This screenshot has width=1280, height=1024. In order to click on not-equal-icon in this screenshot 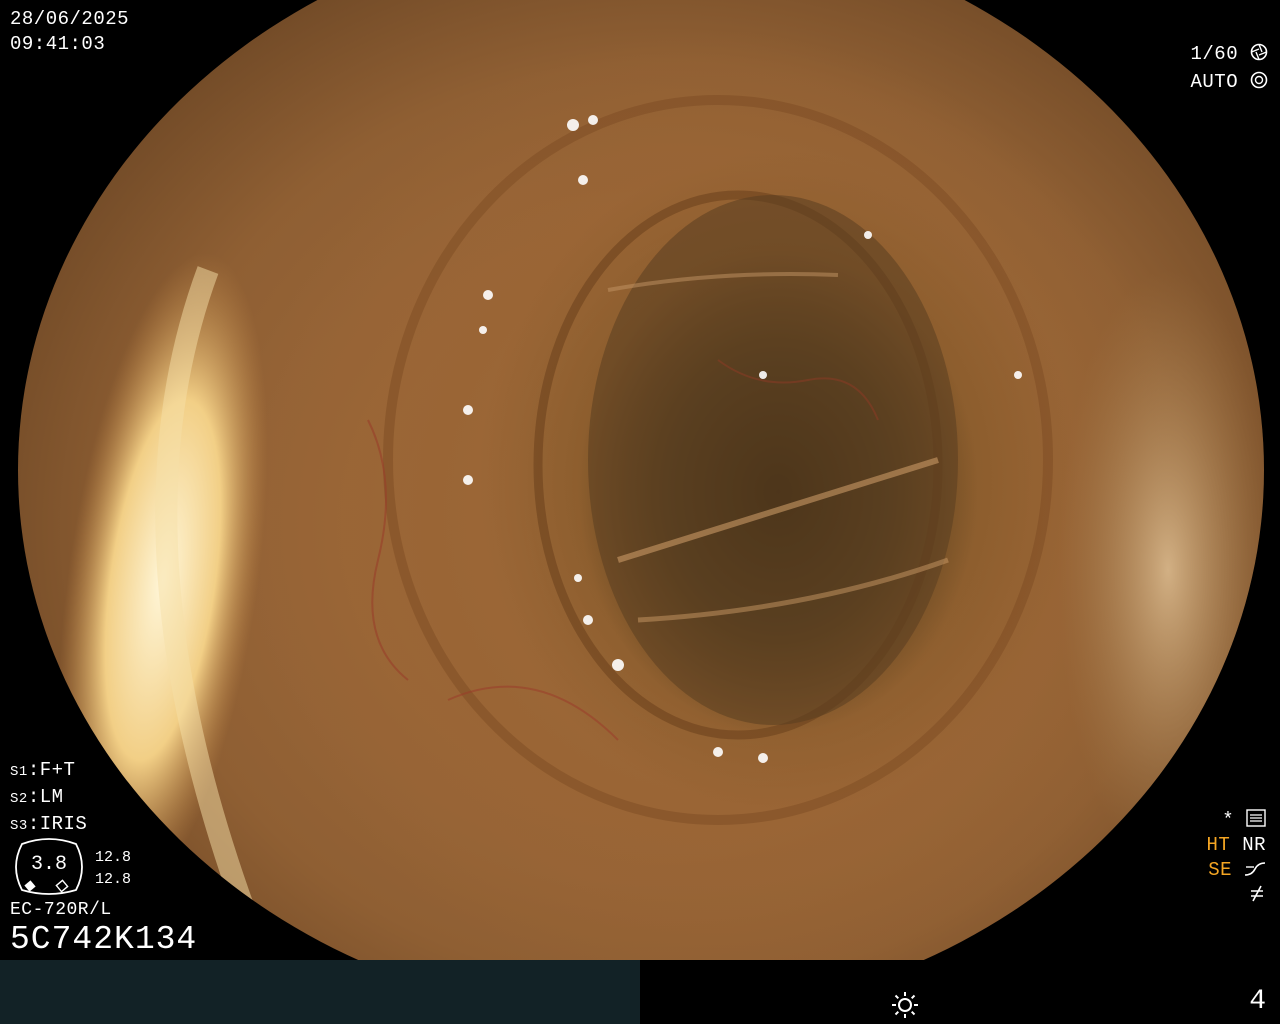, I will do `click(1257, 893)`.